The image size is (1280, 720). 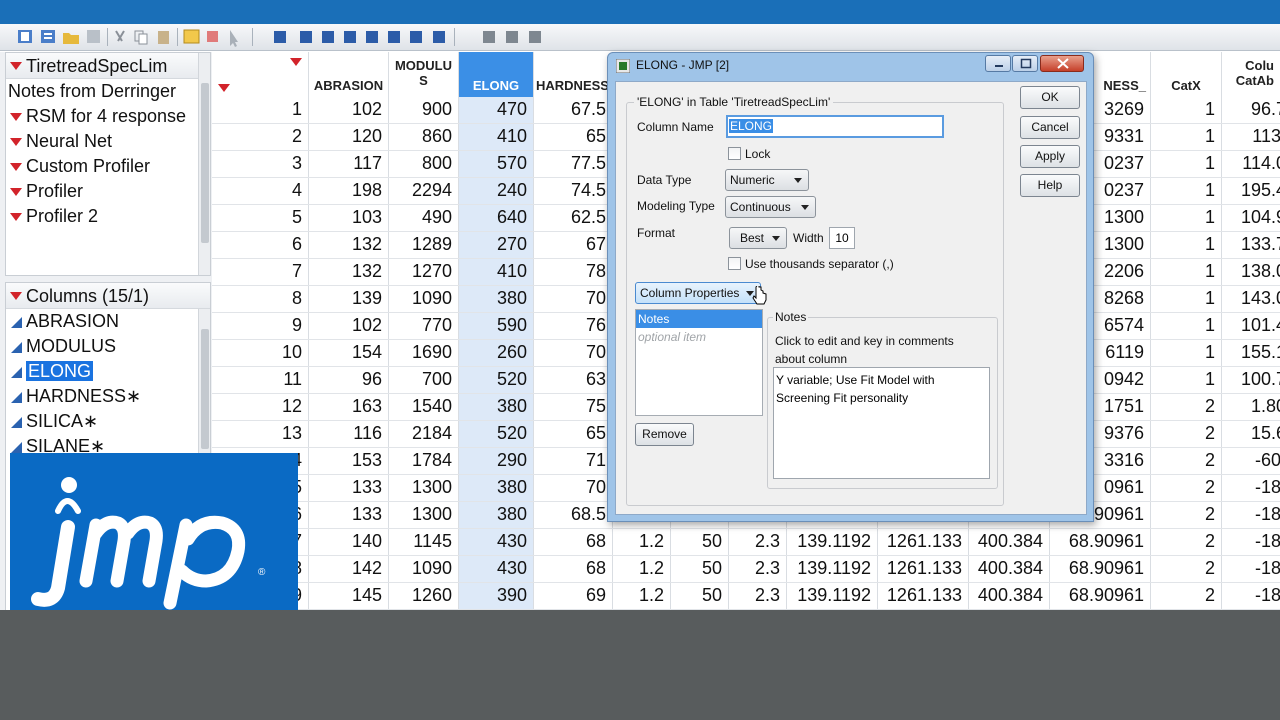 I want to click on ok-button: OK, so click(x=1050, y=97).